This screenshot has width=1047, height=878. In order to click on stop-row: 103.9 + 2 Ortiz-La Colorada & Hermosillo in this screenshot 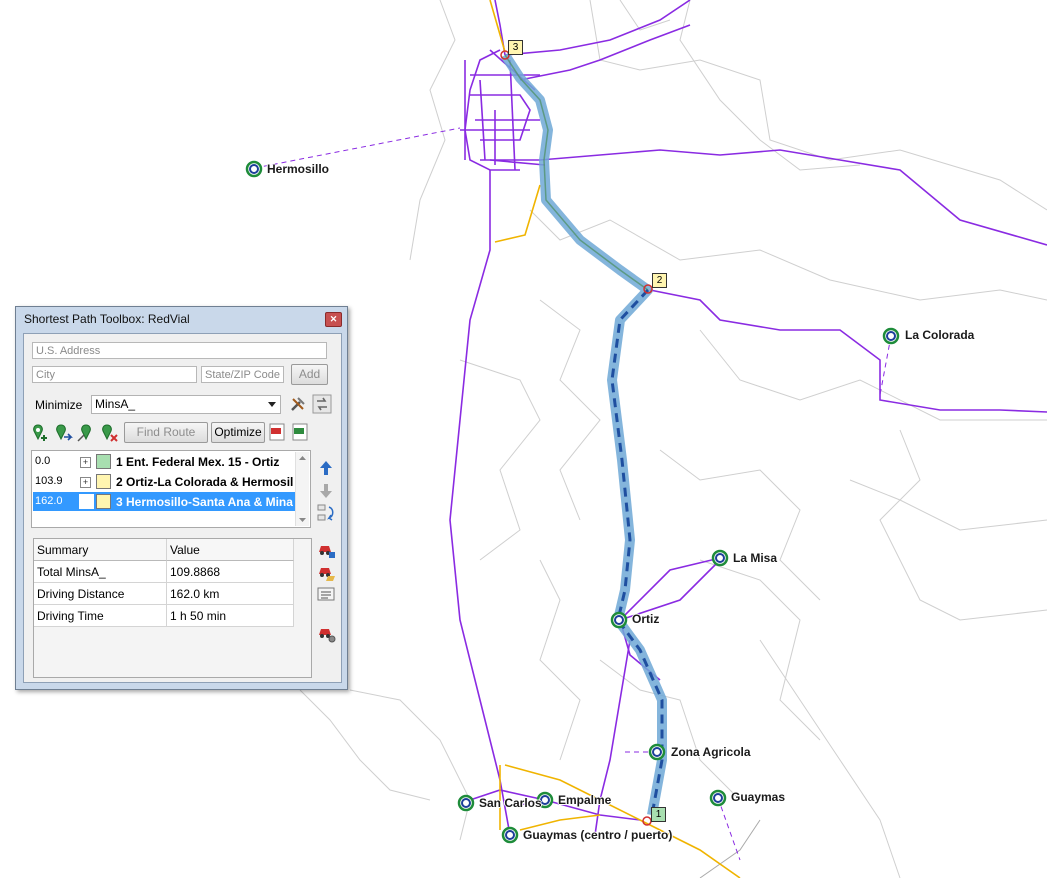, I will do `click(164, 481)`.